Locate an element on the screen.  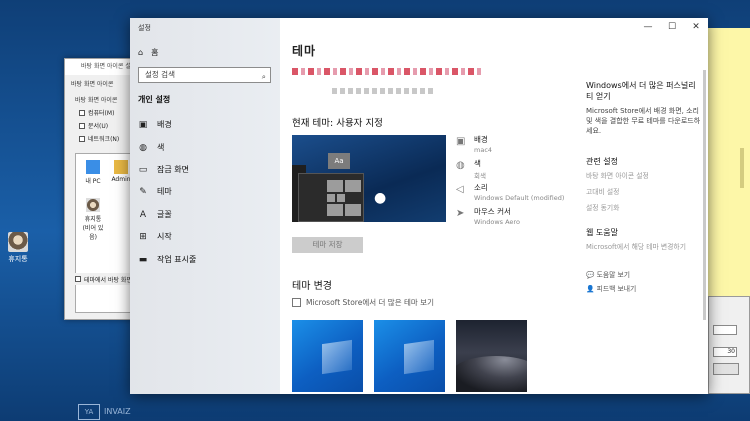
right-partial-dialog: 30 is located at coordinates (729, 345).